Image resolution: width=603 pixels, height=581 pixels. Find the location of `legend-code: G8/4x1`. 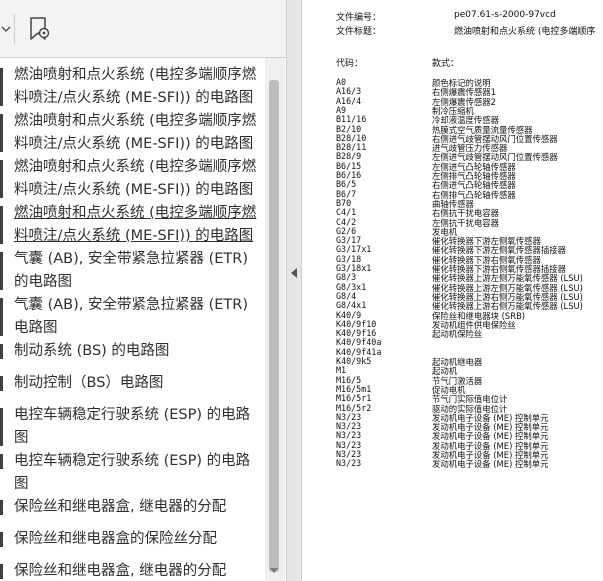

legend-code: G8/4x1 is located at coordinates (351, 305).